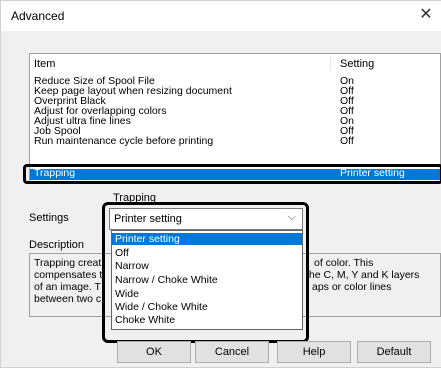 The height and width of the screenshot is (368, 441). Describe the element at coordinates (363, 275) in the screenshot. I see `description-line-2-right: the C, M, Y and K layers` at that location.